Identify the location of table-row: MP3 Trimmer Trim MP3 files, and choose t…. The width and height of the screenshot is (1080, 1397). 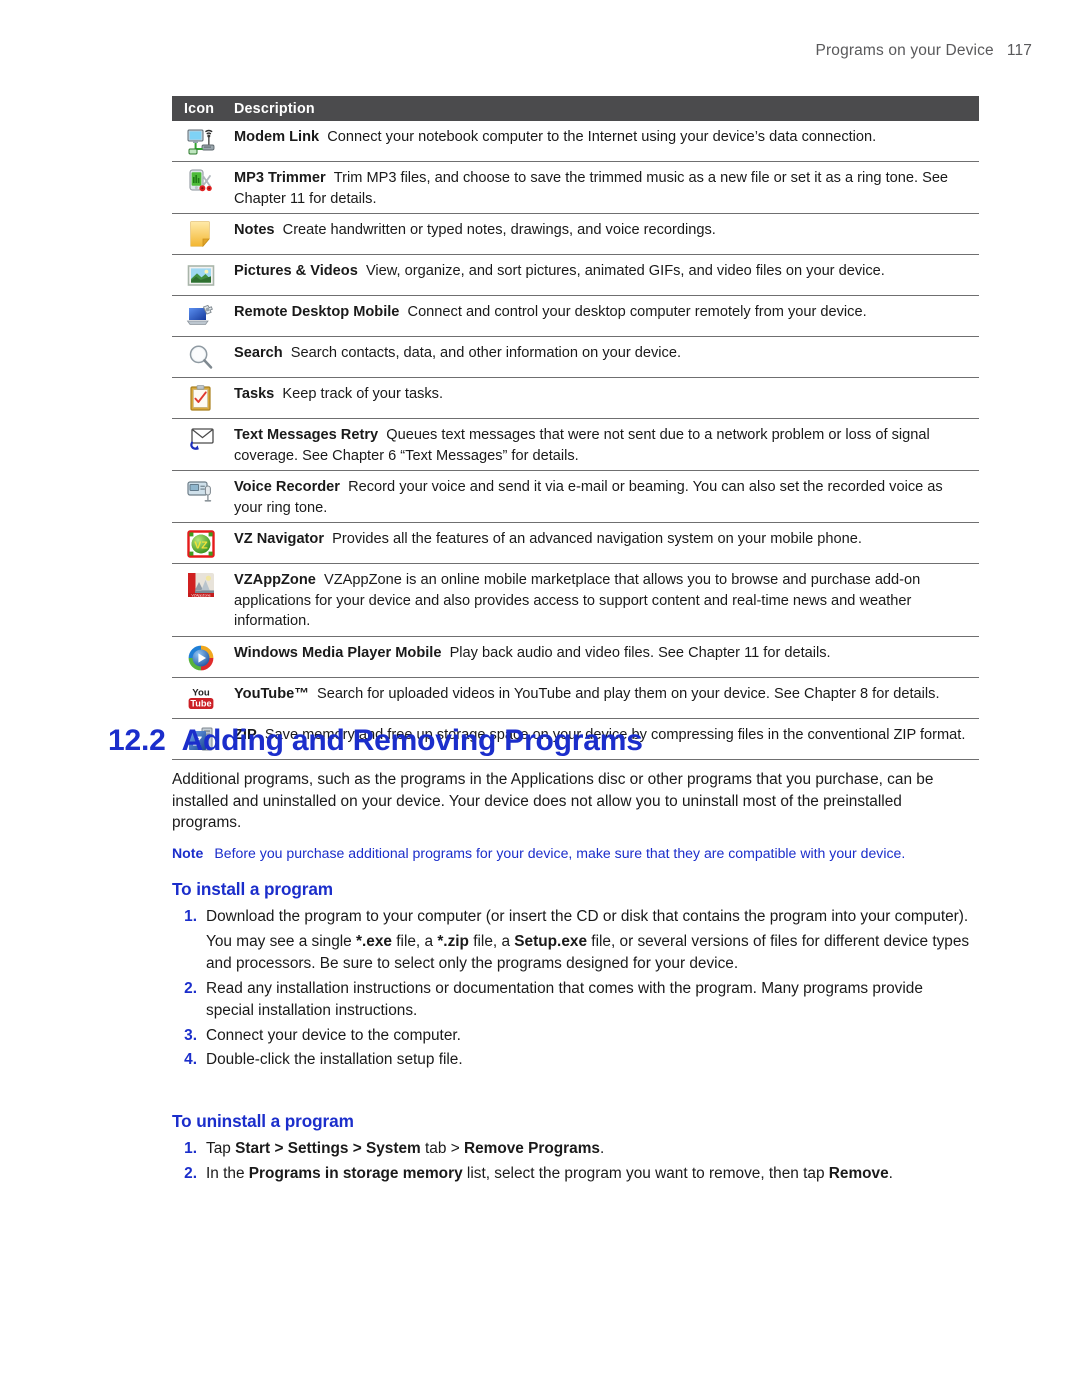
(575, 188).